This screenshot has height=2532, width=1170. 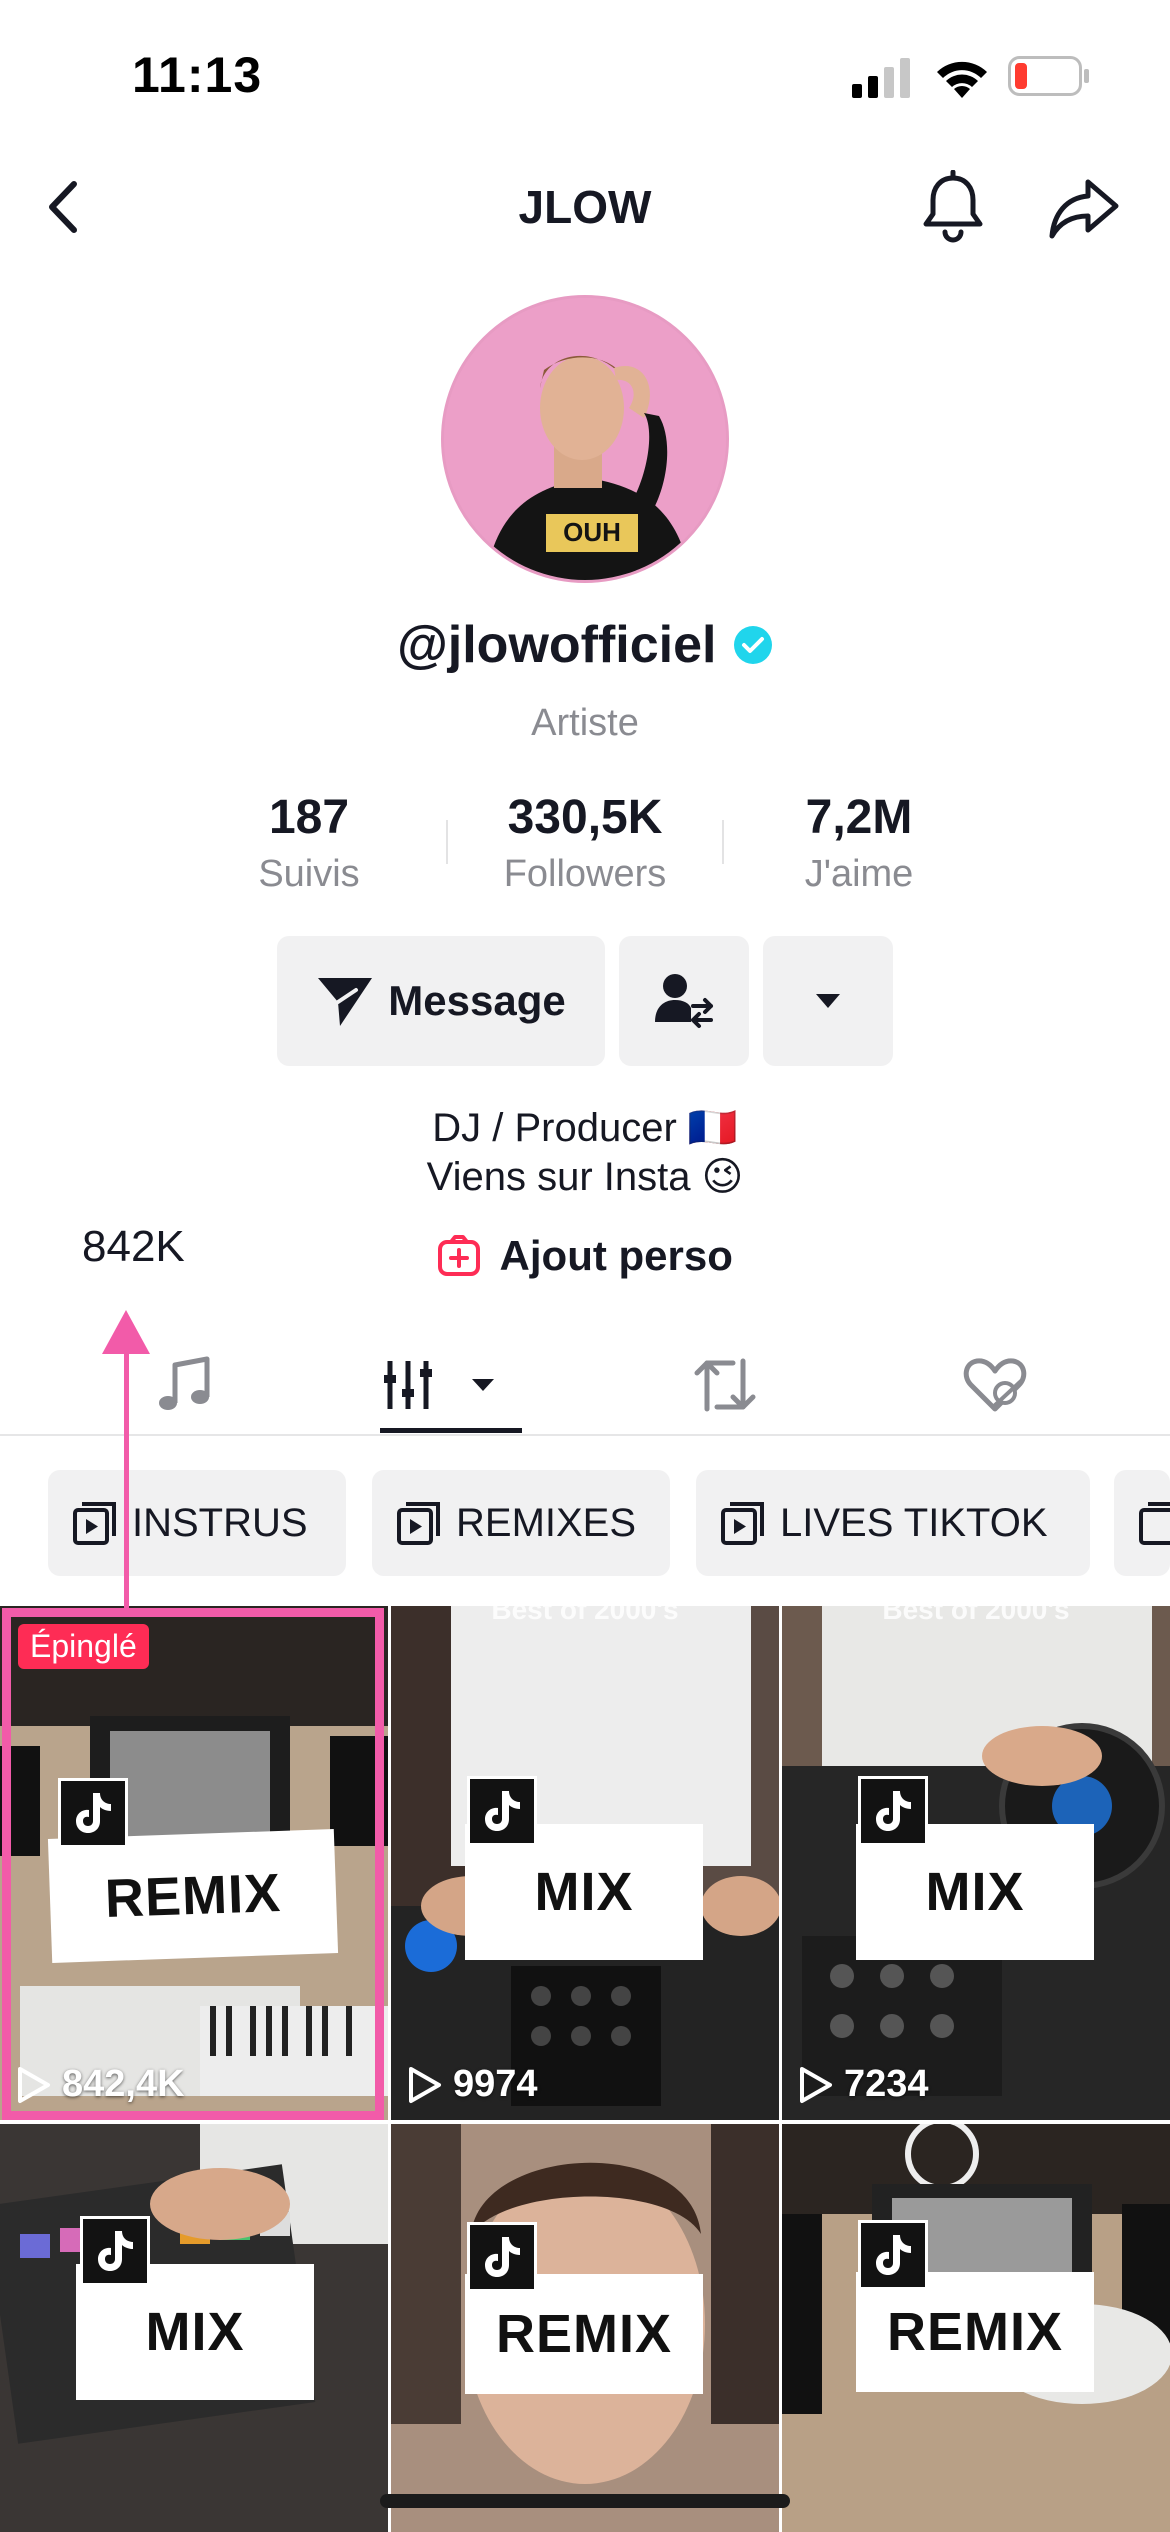 What do you see at coordinates (546, 1522) in the screenshot?
I see `playlist-chip-label: REMIXES` at bounding box center [546, 1522].